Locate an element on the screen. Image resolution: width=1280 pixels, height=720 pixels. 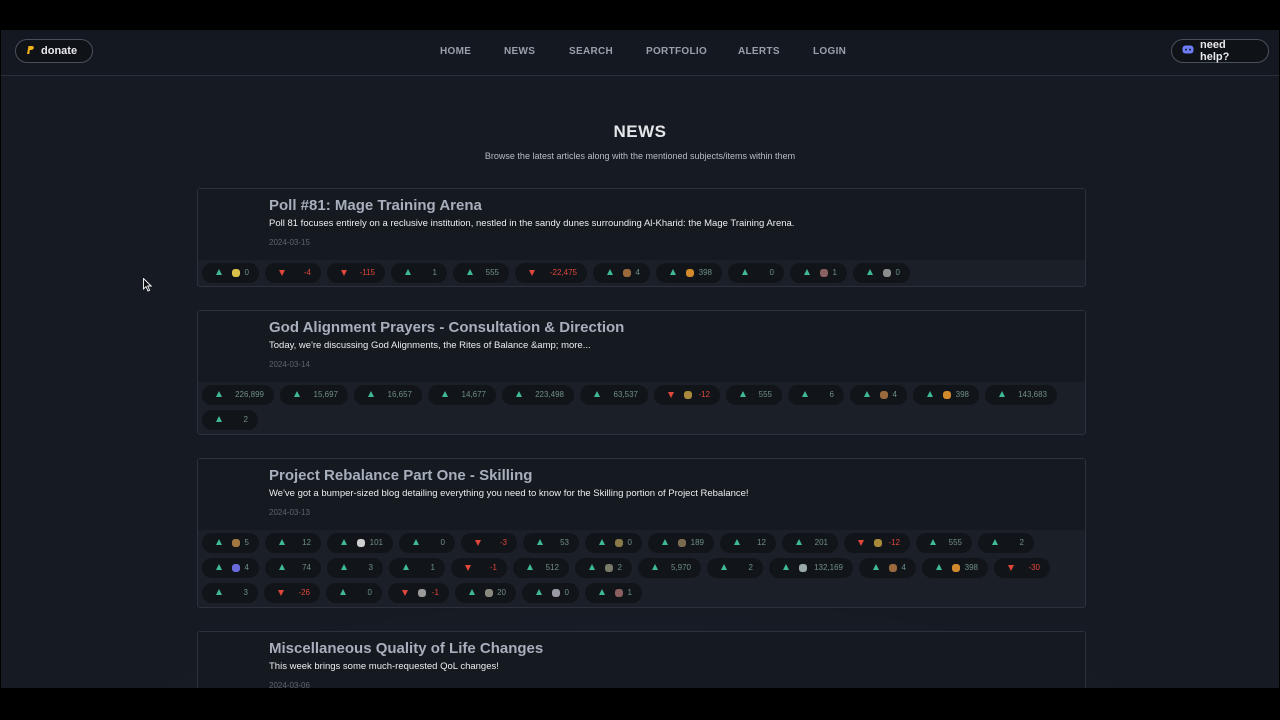
tag-value: 3 is located at coordinates (245, 592).